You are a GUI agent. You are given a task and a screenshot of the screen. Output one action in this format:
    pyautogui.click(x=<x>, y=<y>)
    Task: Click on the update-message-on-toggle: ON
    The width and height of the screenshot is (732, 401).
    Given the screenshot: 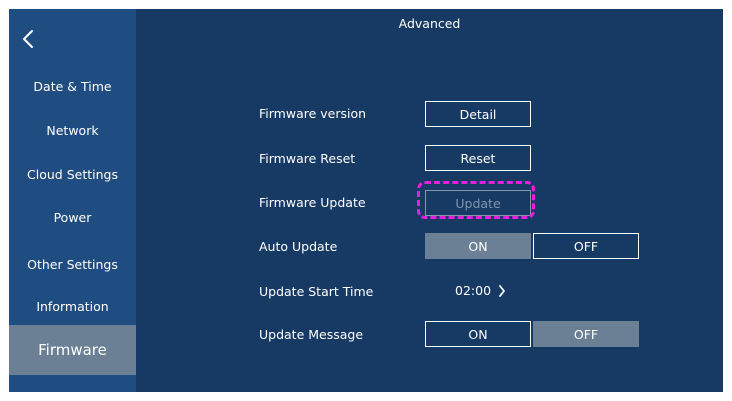 What is the action you would take?
    pyautogui.click(x=478, y=334)
    